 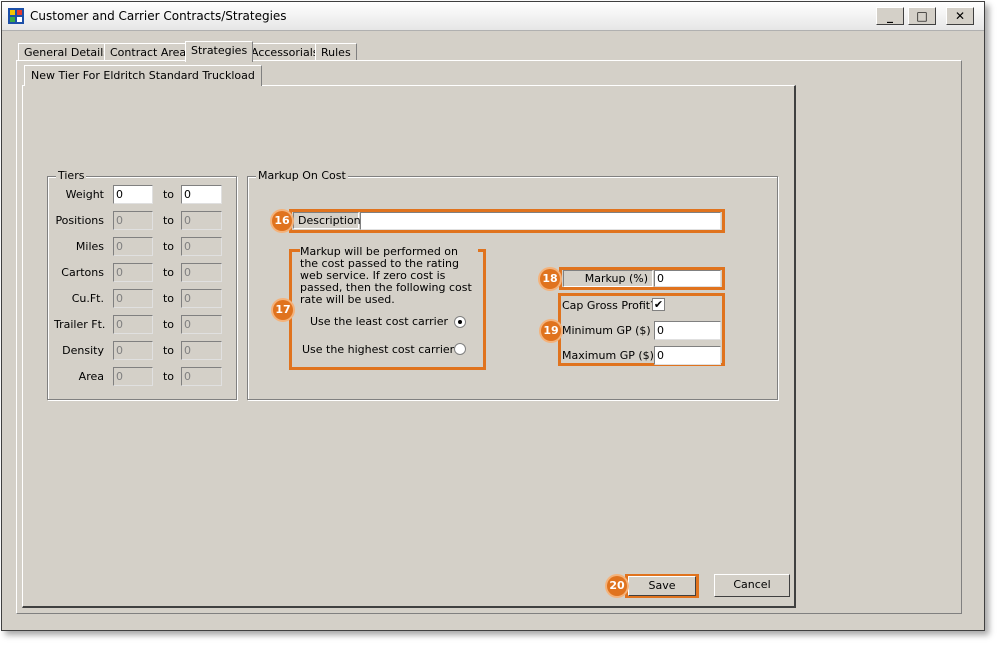 What do you see at coordinates (336, 52) in the screenshot?
I see `tab-rules: Rules` at bounding box center [336, 52].